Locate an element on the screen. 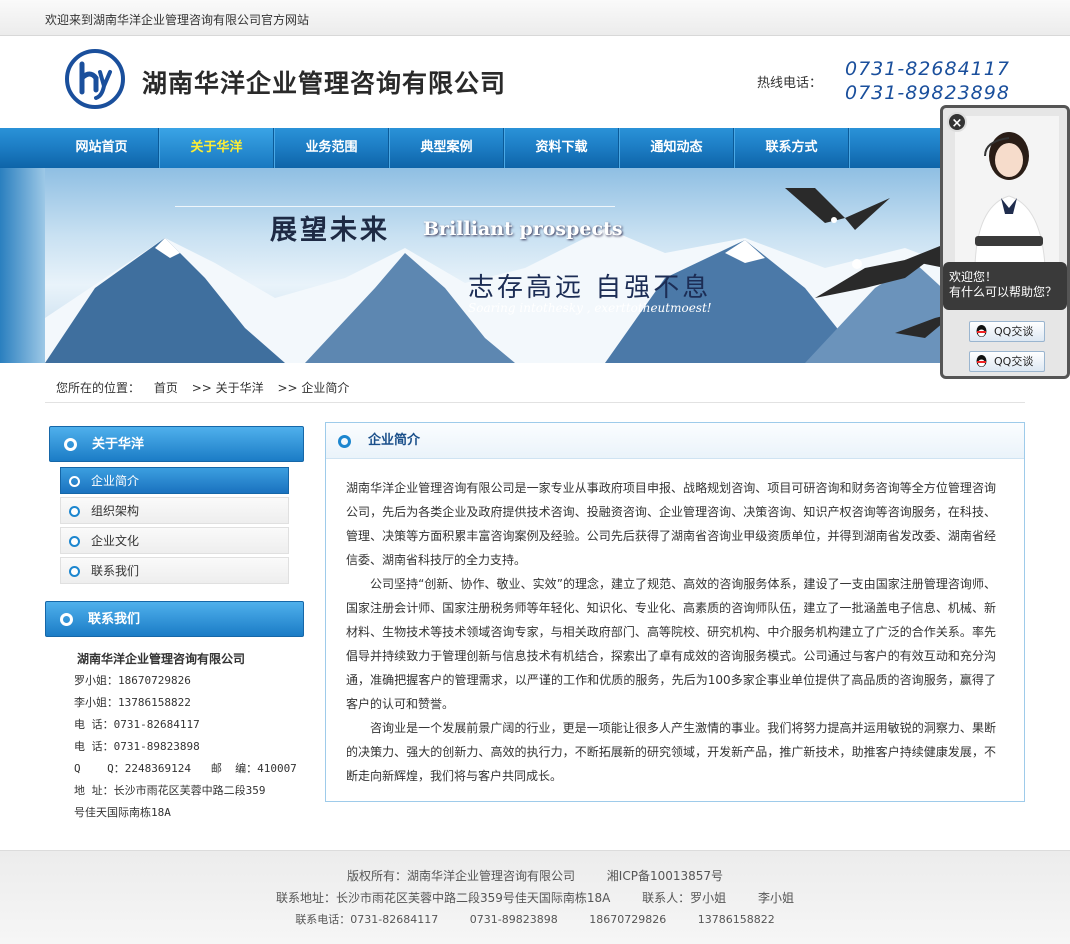 This screenshot has width=1070, height=944. hotline-label: 热线电话： is located at coordinates (790, 83).